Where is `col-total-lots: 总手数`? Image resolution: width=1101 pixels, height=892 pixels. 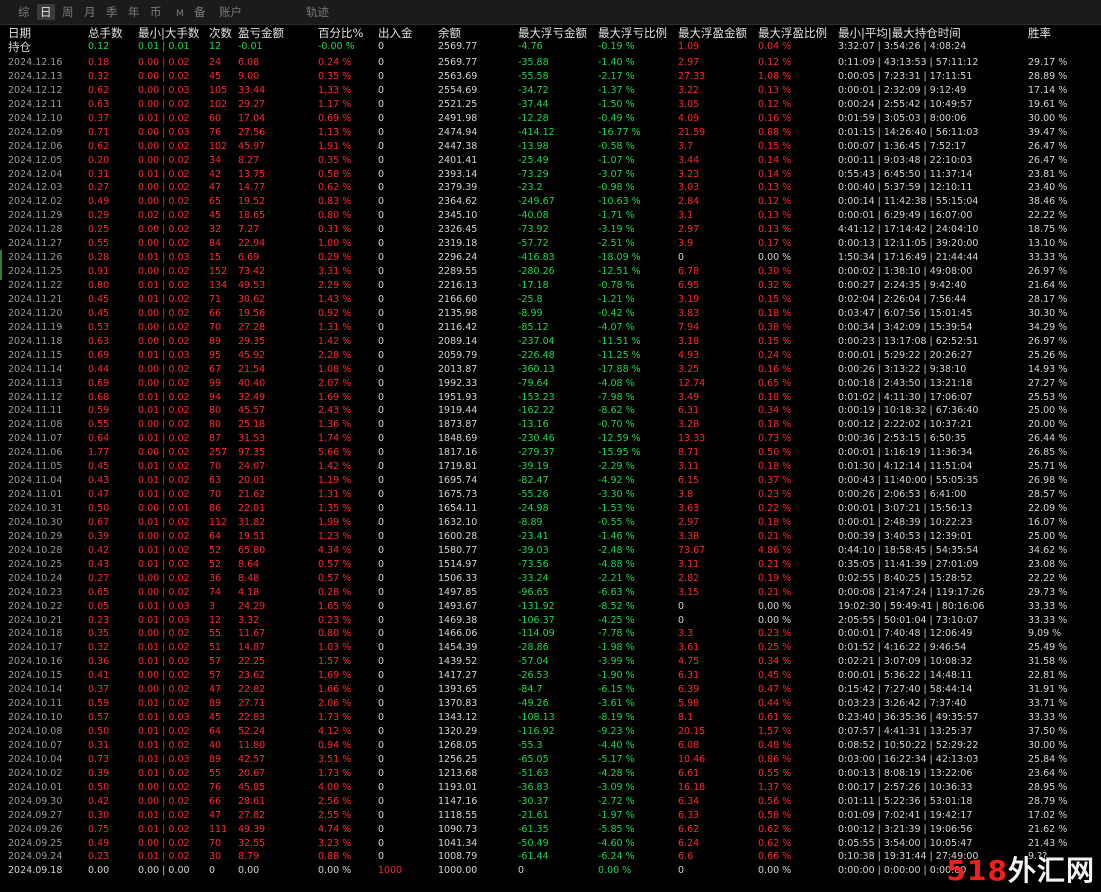
col-total-lots: 总手数 is located at coordinates (105, 33).